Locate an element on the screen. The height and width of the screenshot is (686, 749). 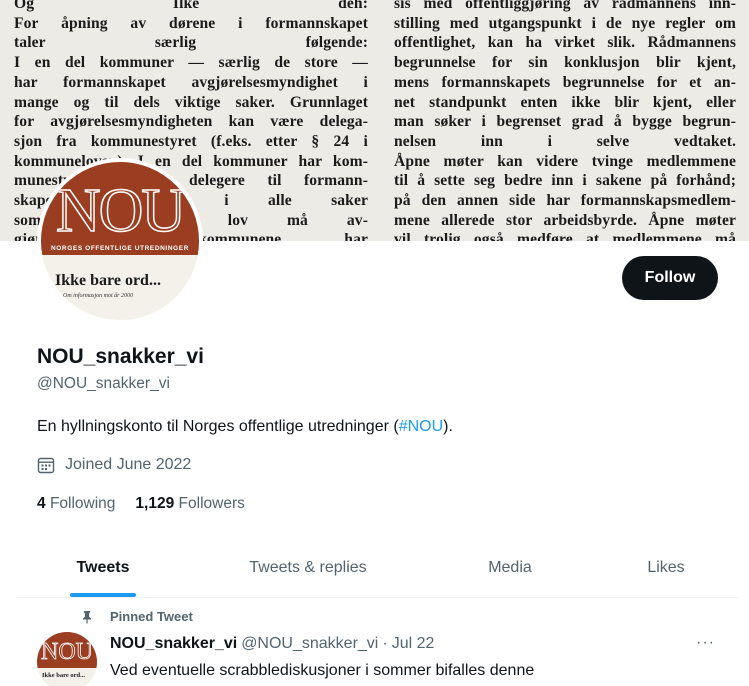
banner-left-line: I en del kommuner — særlig de store — is located at coordinates (191, 63).